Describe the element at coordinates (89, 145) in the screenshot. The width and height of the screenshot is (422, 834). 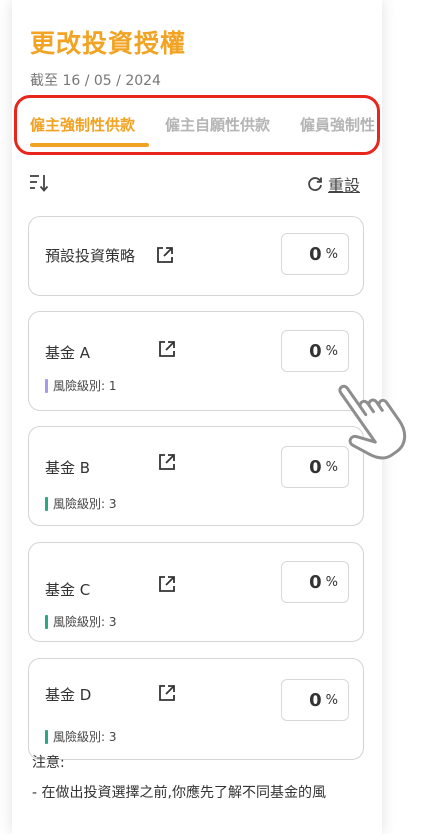
I see `active-tab-indicator` at that location.